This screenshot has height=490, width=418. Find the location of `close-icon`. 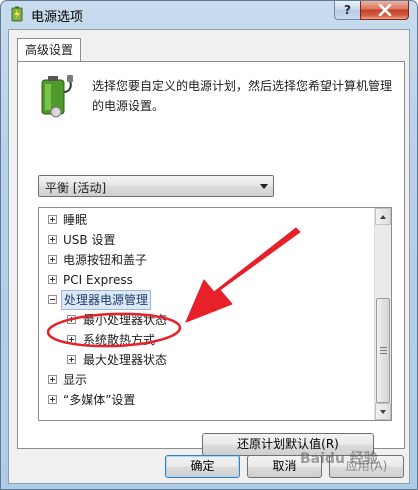

close-icon is located at coordinates (385, 10).